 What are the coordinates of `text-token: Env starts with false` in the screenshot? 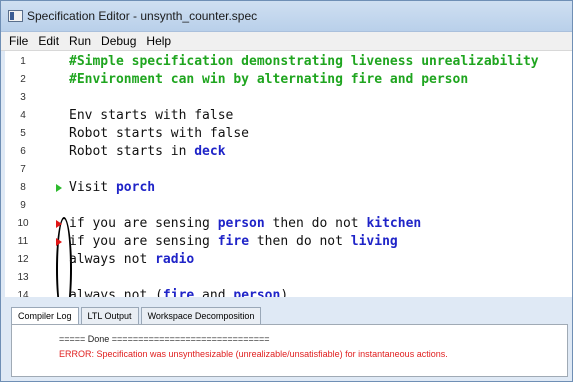 It's located at (151, 115).